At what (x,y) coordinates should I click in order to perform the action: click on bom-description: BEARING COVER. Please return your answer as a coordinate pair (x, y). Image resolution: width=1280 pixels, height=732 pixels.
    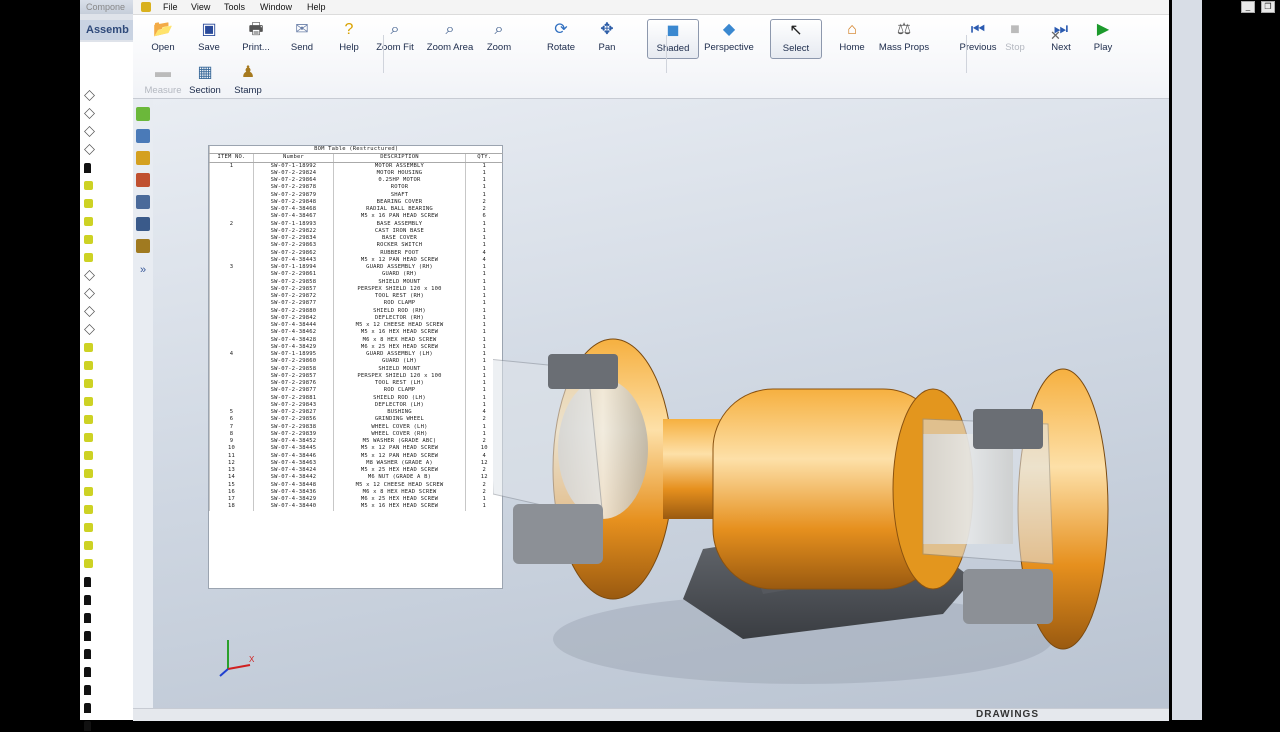
    Looking at the image, I should click on (399, 202).